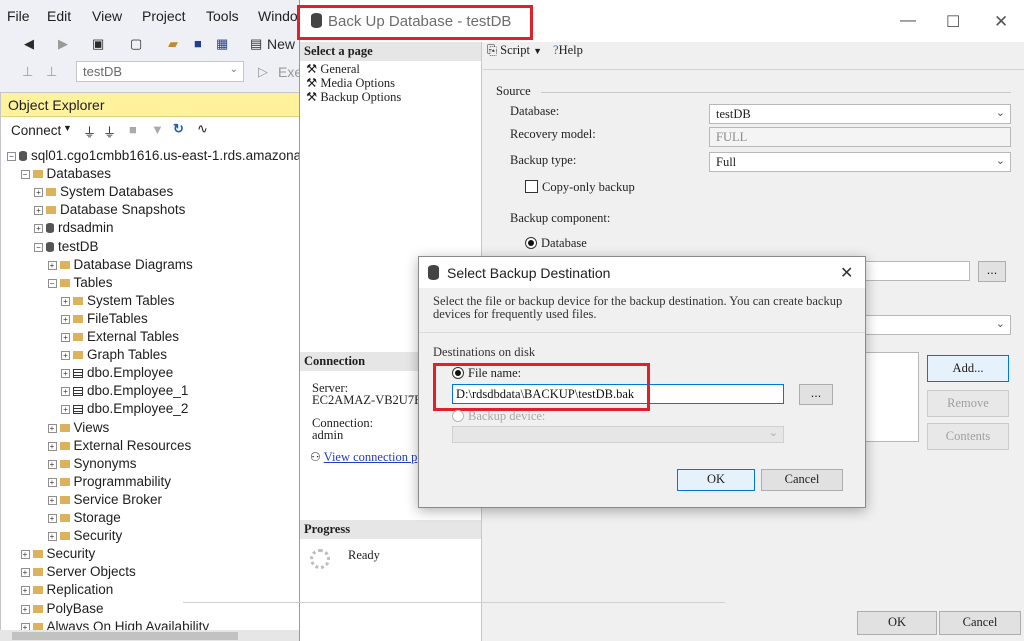 This screenshot has height=641, width=1024. What do you see at coordinates (124, 409) in the screenshot?
I see `tree-item: + dbo.Employee_2` at bounding box center [124, 409].